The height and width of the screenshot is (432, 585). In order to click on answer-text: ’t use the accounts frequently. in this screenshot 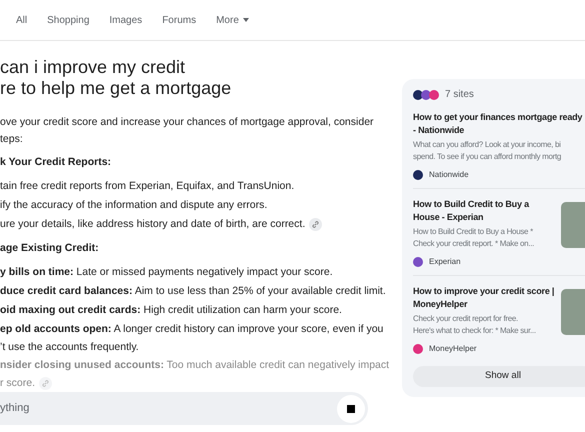, I will do `click(69, 347)`.